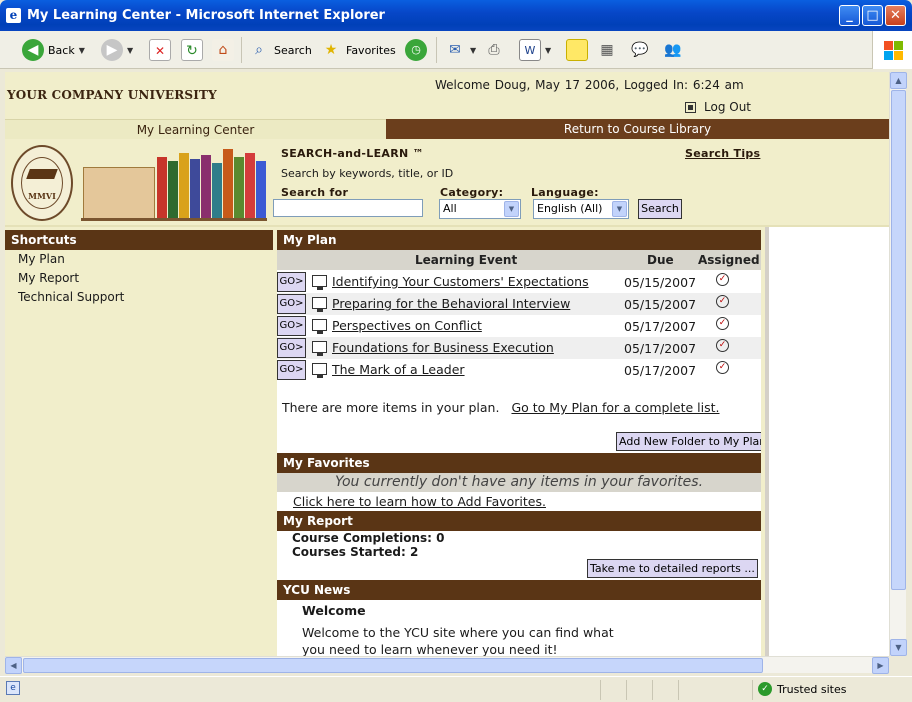 The height and width of the screenshot is (702, 912). I want to click on search-input, so click(348, 208).